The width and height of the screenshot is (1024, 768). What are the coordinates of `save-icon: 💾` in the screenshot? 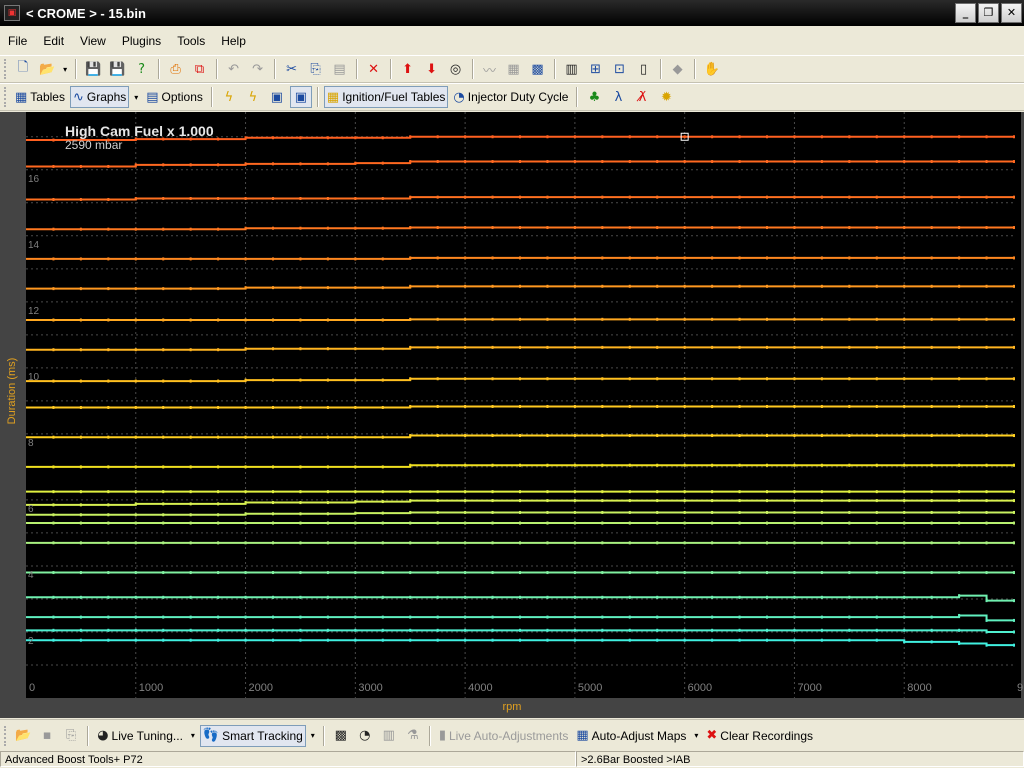 It's located at (93, 69).